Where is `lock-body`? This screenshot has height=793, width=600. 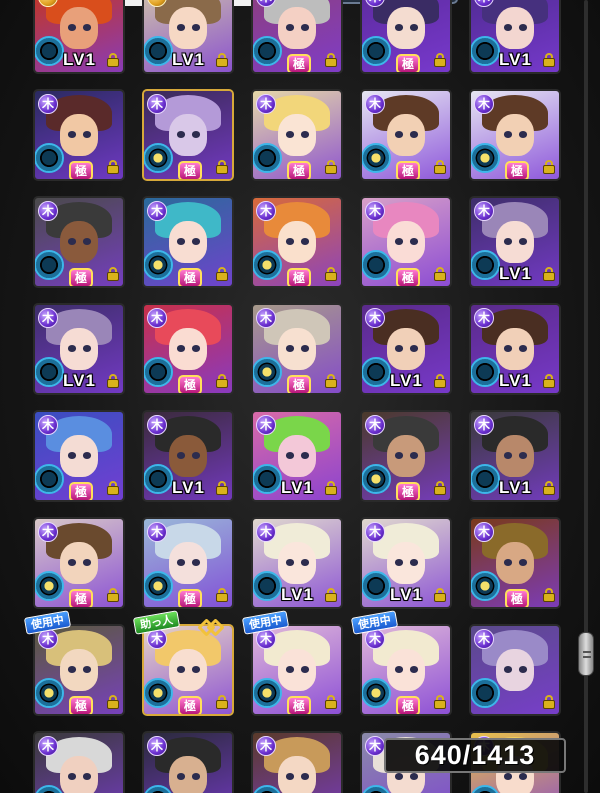 lock-body is located at coordinates (113, 276).